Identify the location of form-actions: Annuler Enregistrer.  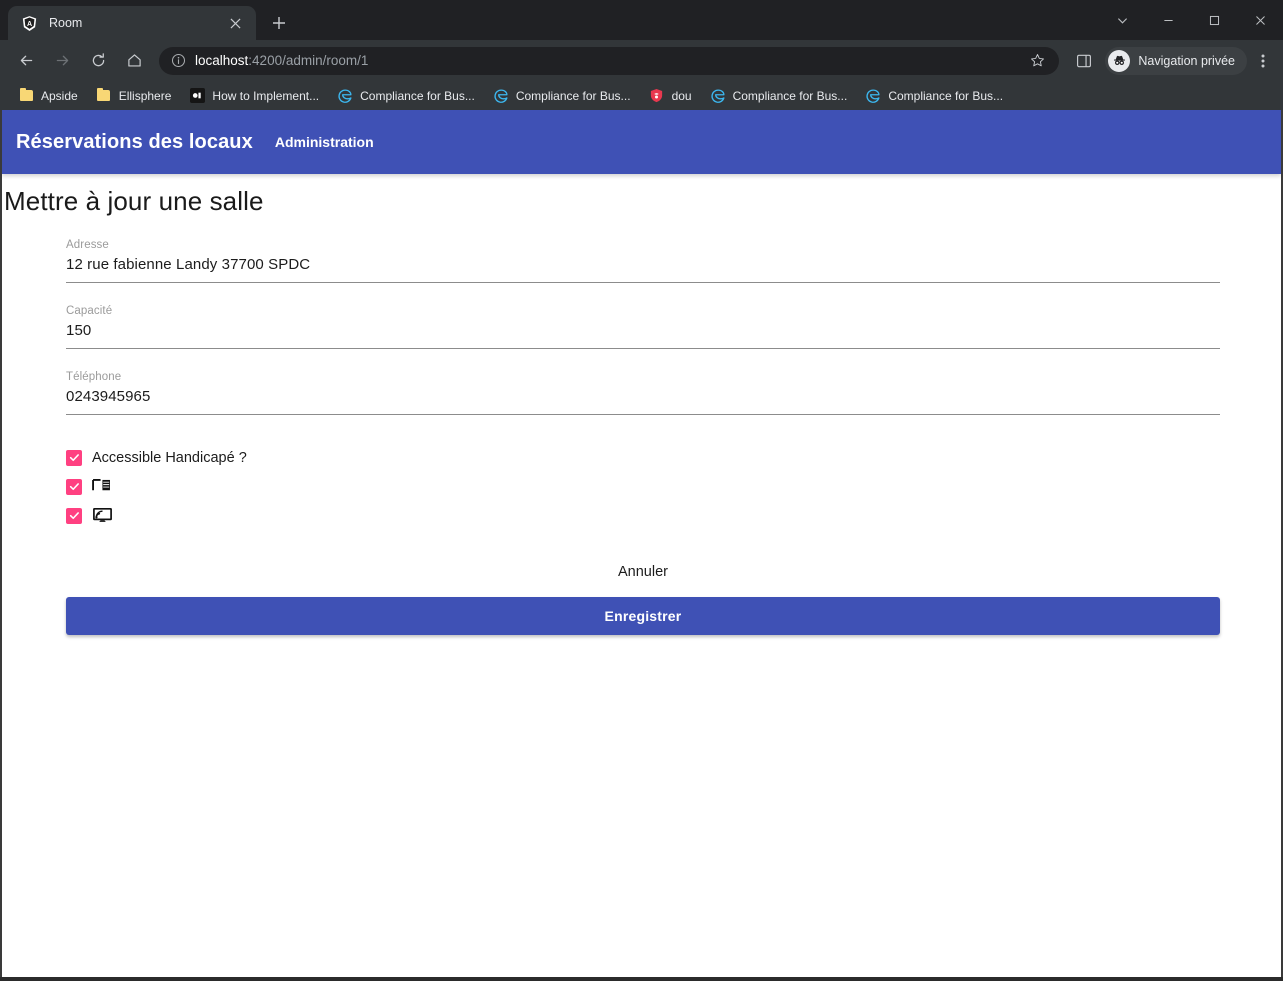
(643, 596).